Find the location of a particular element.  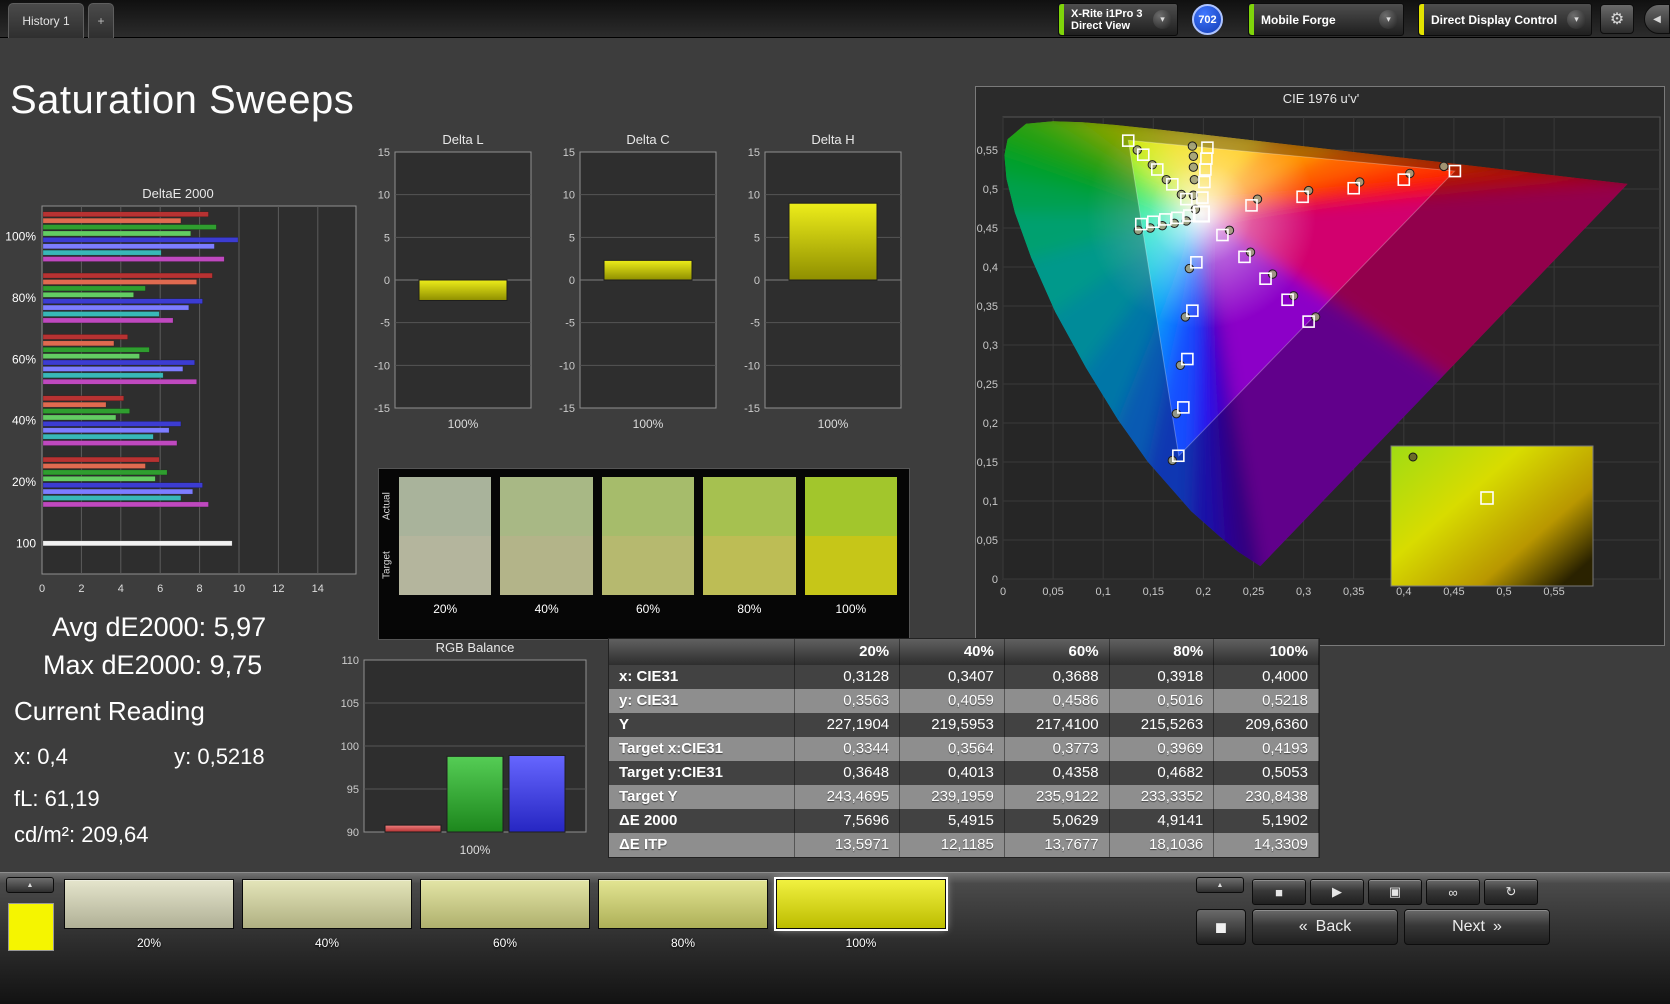

table-cell: 0,3128 is located at coordinates (848, 677).